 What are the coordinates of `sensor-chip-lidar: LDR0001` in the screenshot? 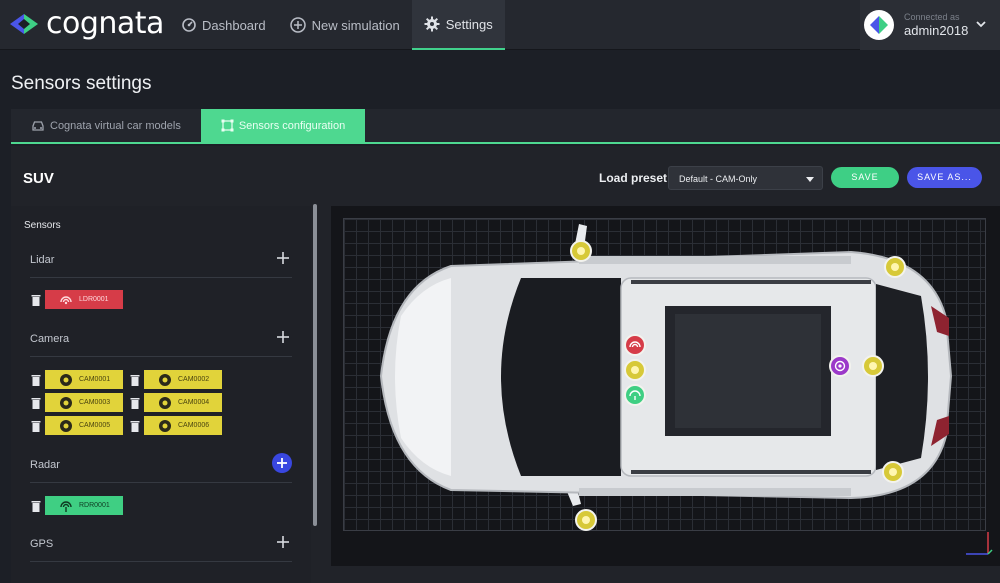 It's located at (84, 299).